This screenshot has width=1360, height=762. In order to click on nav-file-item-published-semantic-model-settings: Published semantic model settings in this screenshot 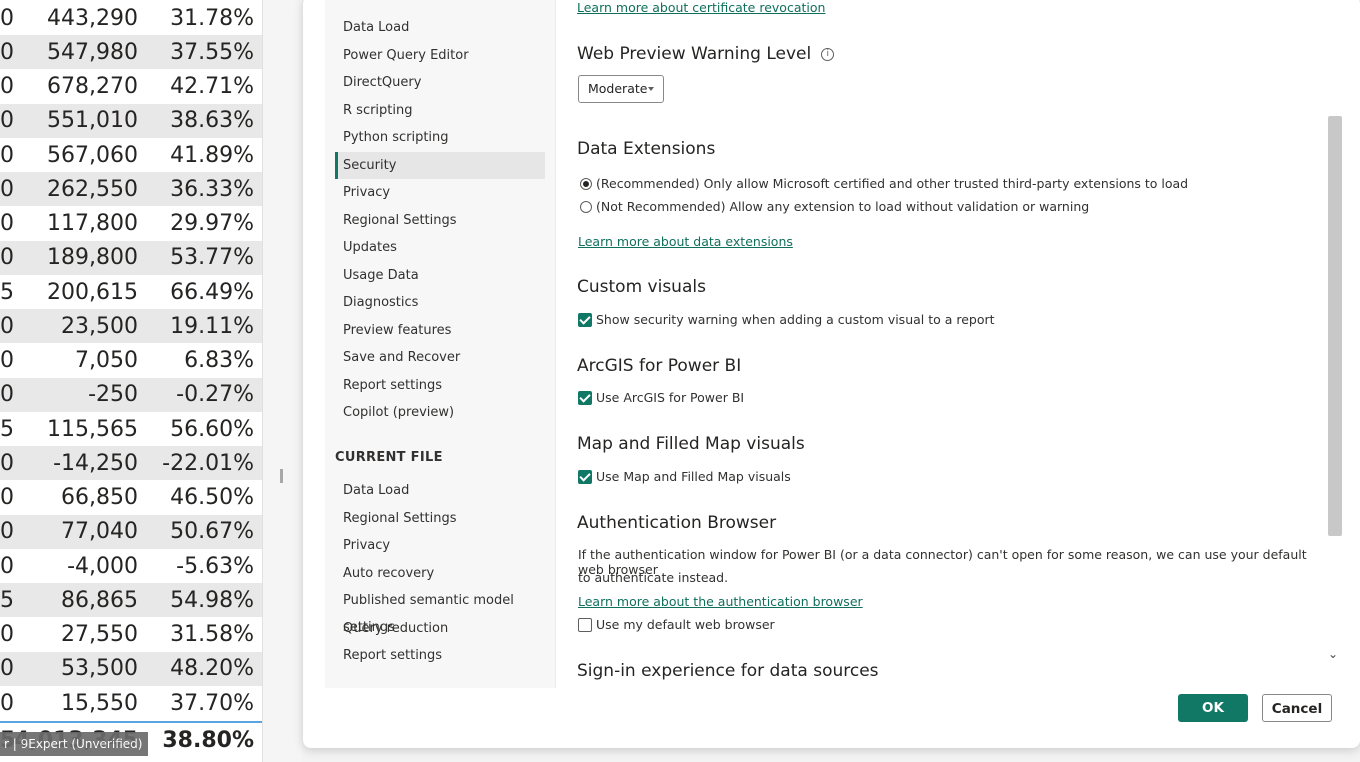, I will do `click(440, 611)`.